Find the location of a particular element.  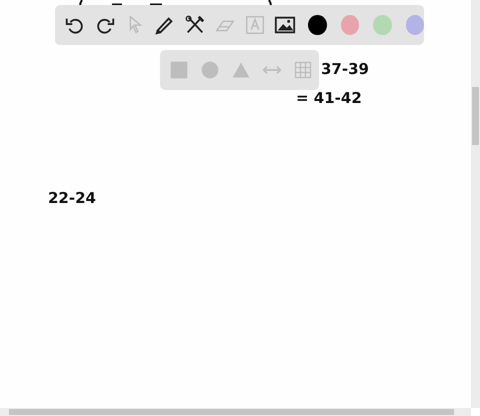

square-shape-button is located at coordinates (179, 70).